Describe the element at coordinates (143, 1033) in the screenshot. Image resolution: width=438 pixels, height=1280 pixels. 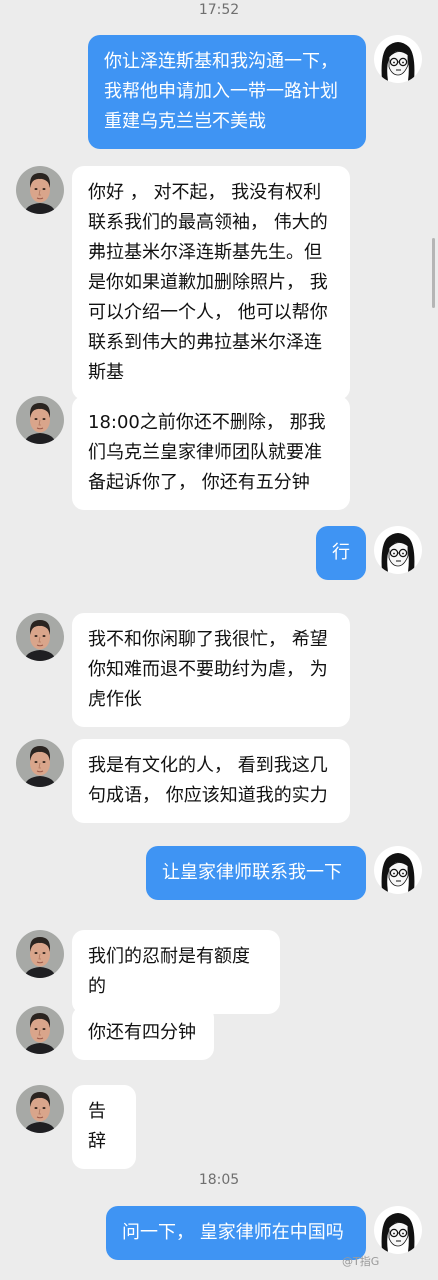
I see `incoming-message-bubble: 你还有四分钟` at that location.